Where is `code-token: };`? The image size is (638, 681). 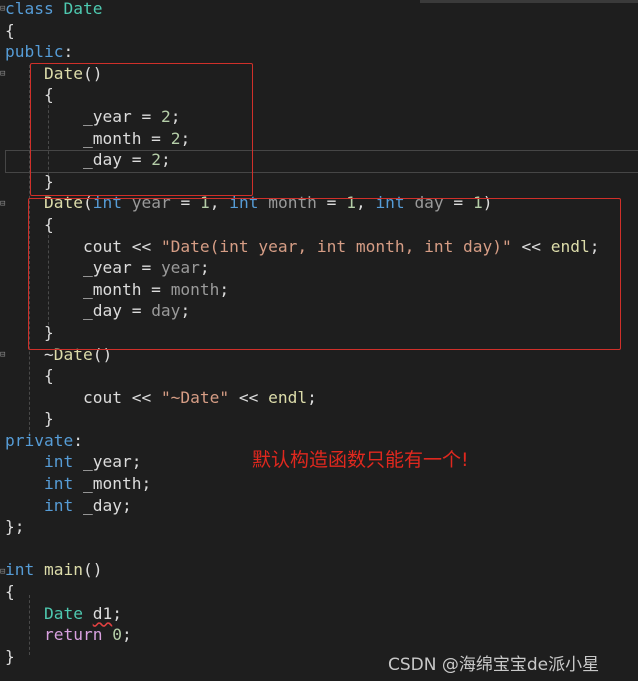 code-token: }; is located at coordinates (15, 527).